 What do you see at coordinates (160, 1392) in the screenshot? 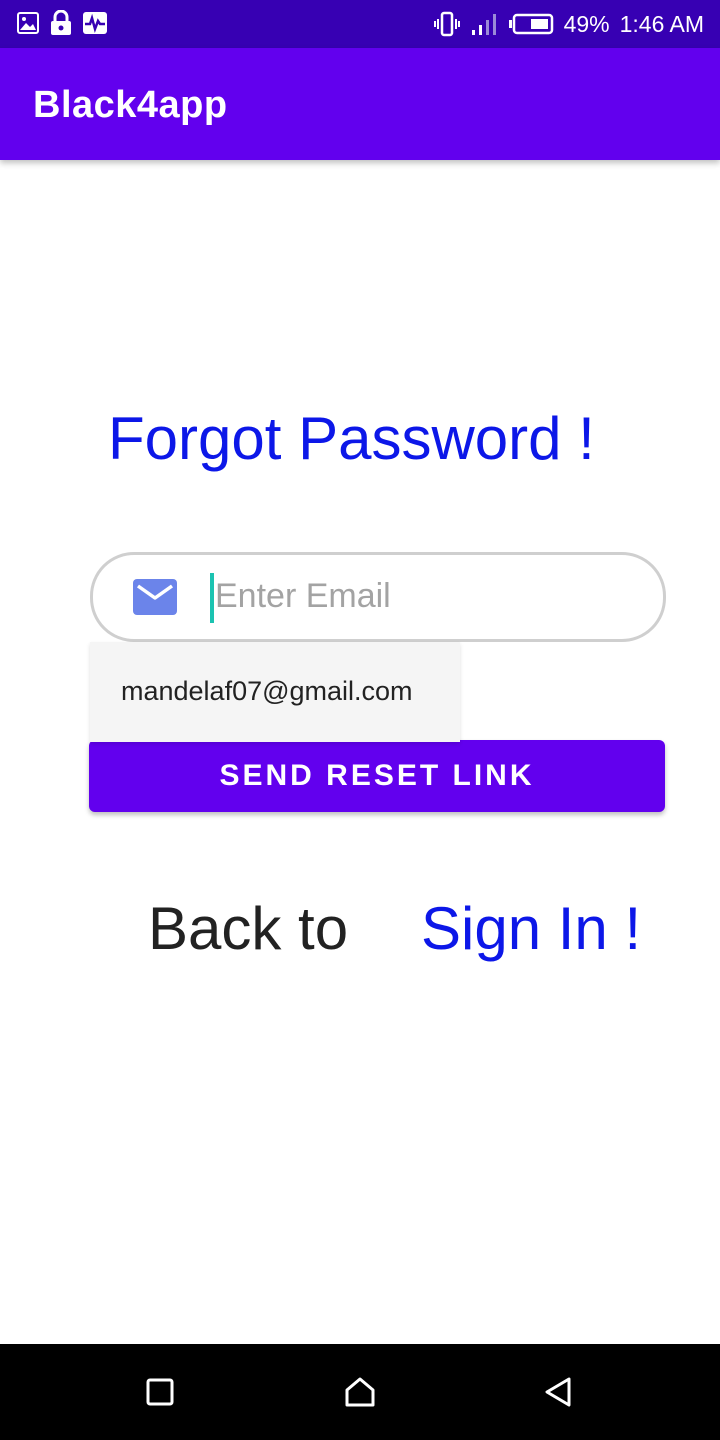
I see `recents-icon` at bounding box center [160, 1392].